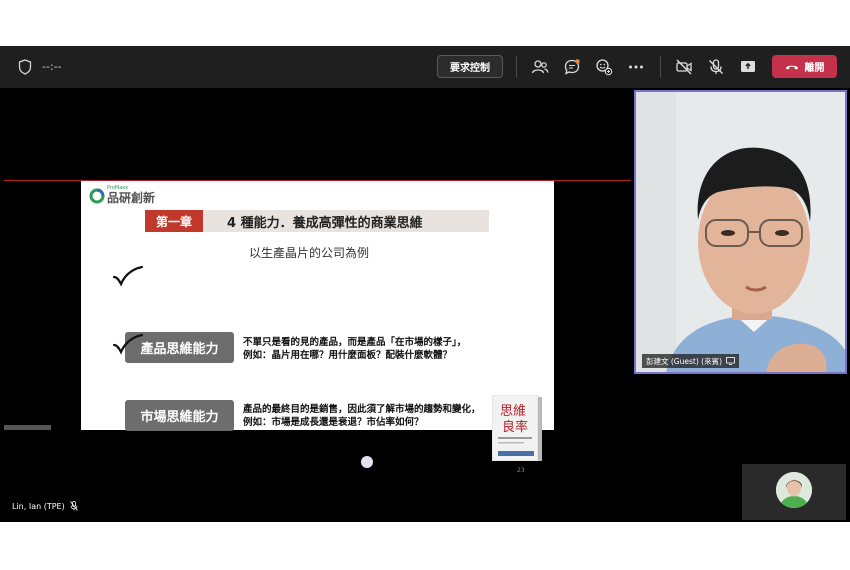  I want to click on share-icon, so click(748, 67).